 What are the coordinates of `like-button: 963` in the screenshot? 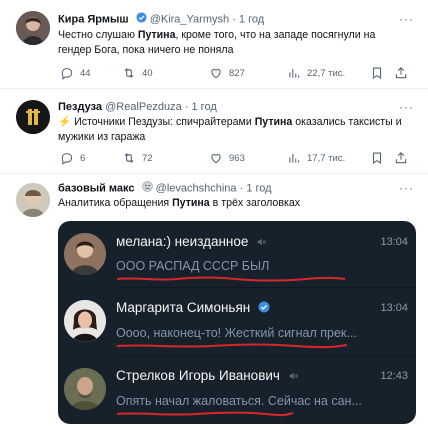 It's located at (227, 158).